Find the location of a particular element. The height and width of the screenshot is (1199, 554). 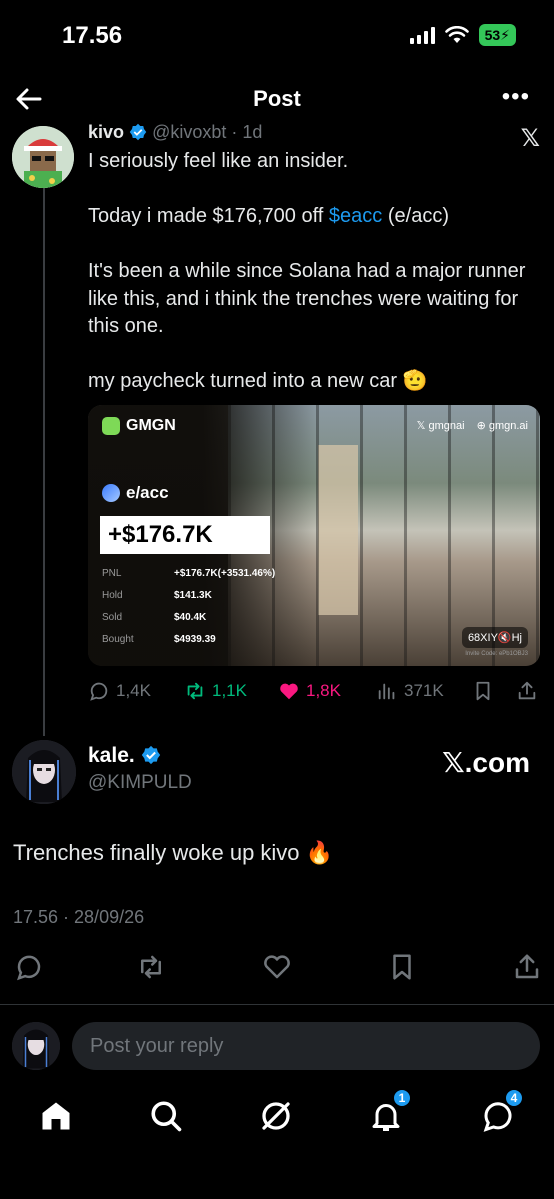

brand-name: GMGN is located at coordinates (151, 425).